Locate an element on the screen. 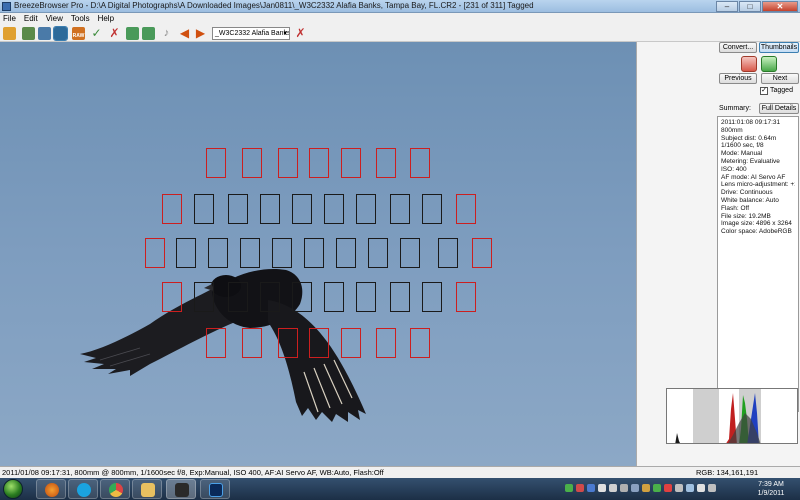 Image resolution: width=800 pixels, height=500 pixels. taskbar-firefox is located at coordinates (51, 489).